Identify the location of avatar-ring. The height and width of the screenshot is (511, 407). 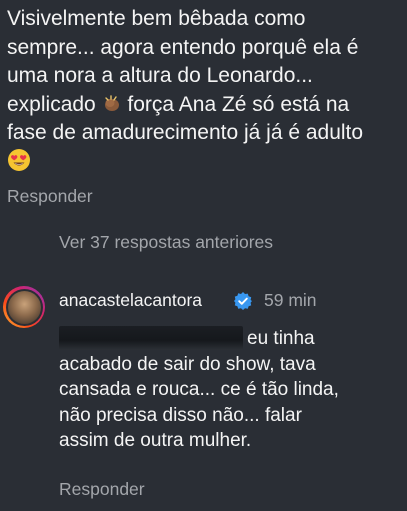
(24, 307).